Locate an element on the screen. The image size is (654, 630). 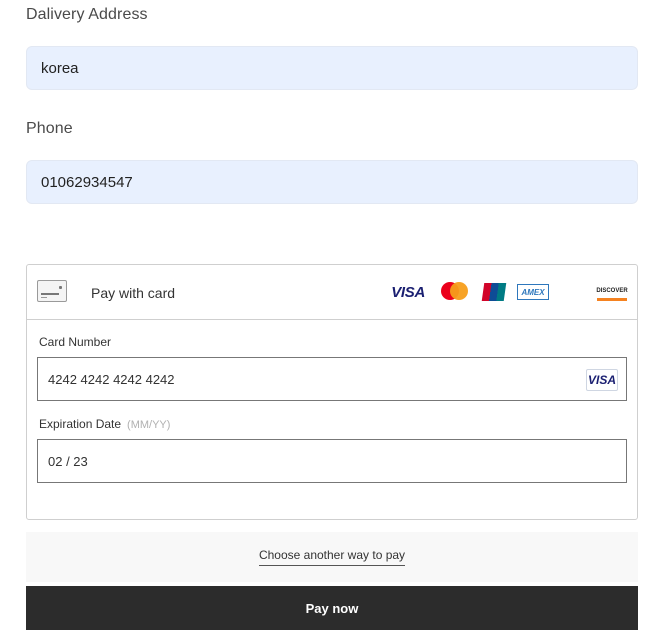
pay-with-card-label: Pay with card is located at coordinates (133, 293).